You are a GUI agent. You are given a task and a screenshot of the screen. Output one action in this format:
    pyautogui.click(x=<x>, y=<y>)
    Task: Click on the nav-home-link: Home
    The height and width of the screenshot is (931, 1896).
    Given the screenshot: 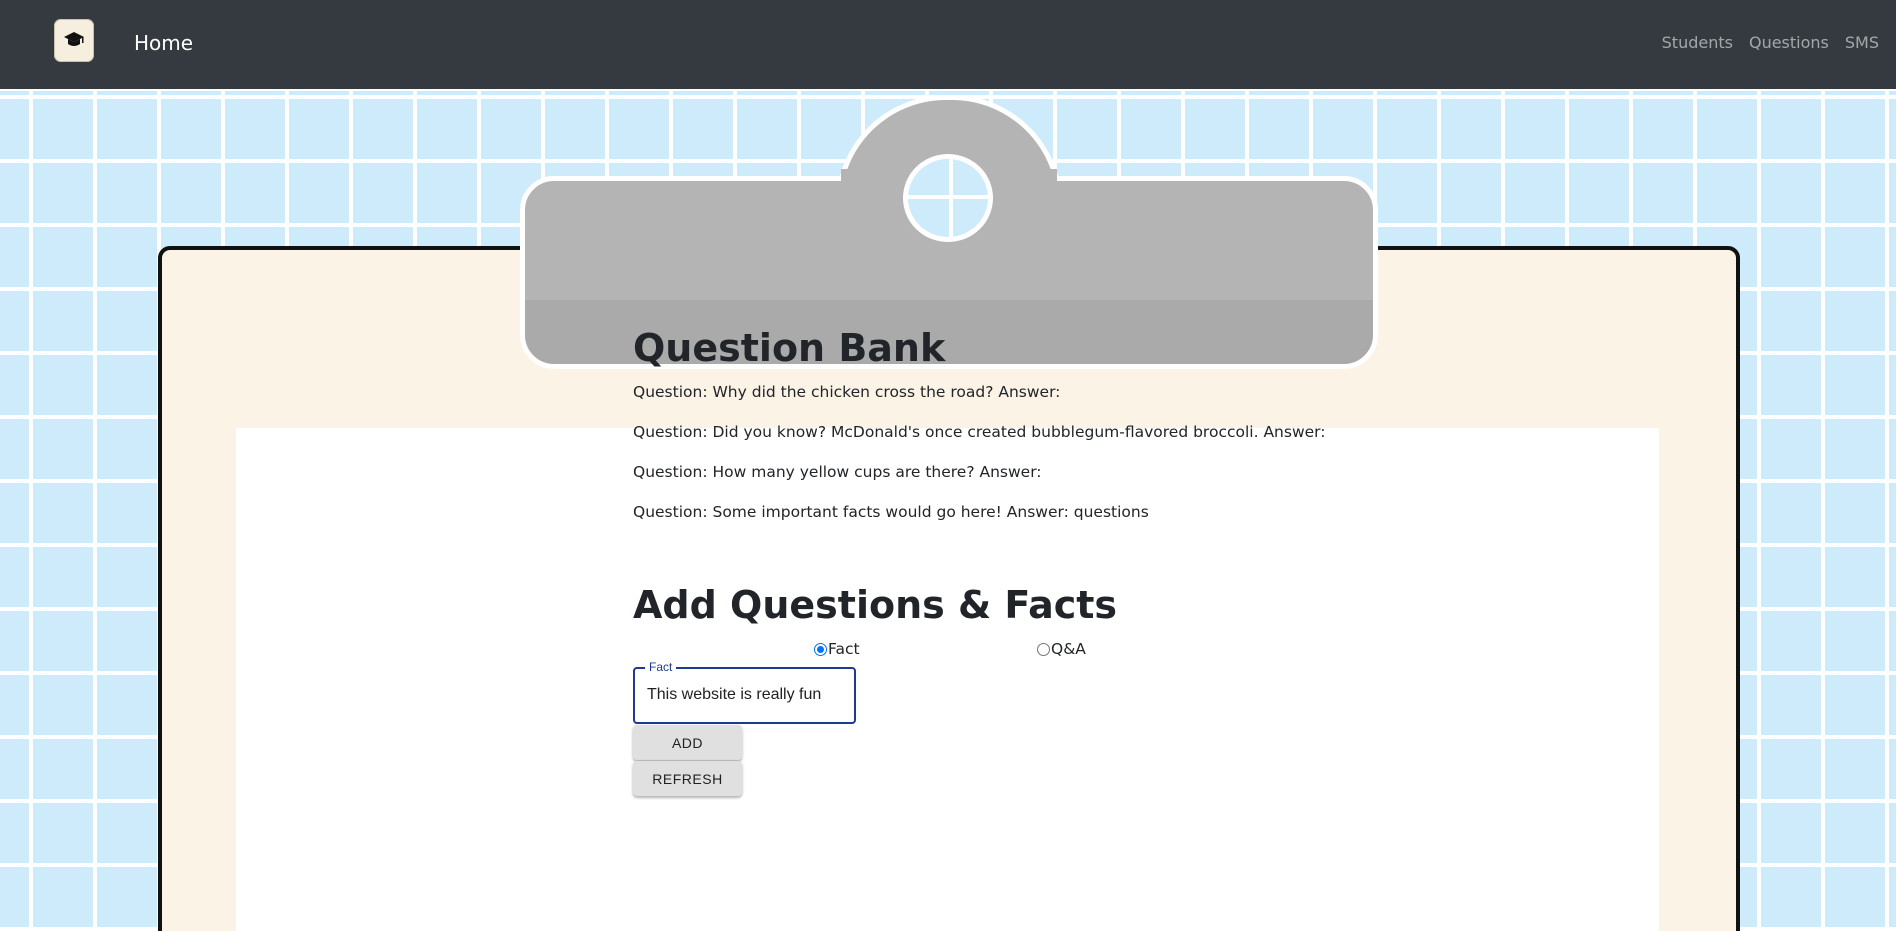 What is the action you would take?
    pyautogui.click(x=163, y=43)
    